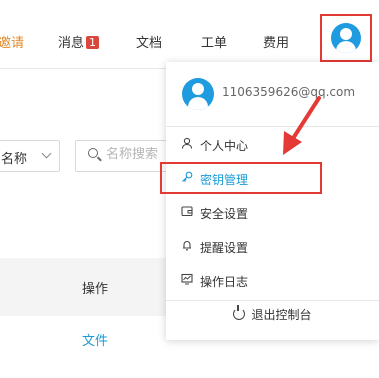  I want to click on user-email: 1106359626@qq.com, so click(289, 92).